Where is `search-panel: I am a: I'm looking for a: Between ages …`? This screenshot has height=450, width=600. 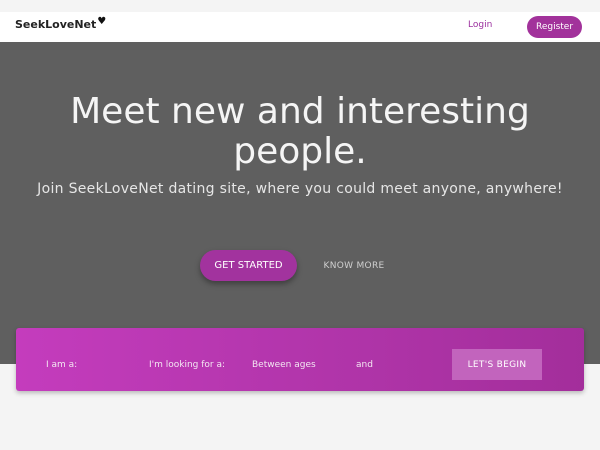
search-panel: I am a: I'm looking for a: Between ages … is located at coordinates (300, 359).